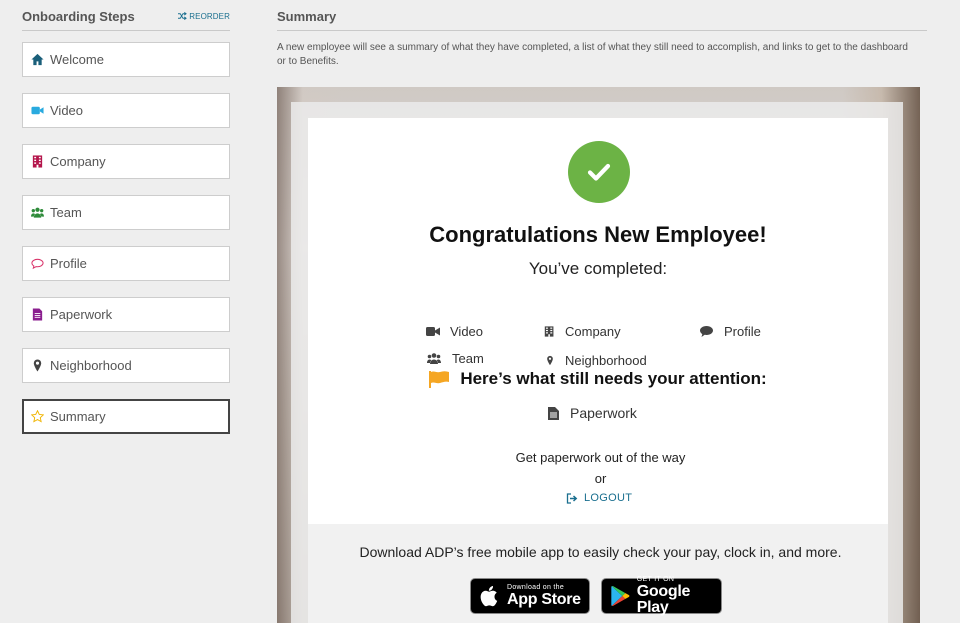 The image size is (960, 623). I want to click on step-label: Welcome, so click(77, 59).